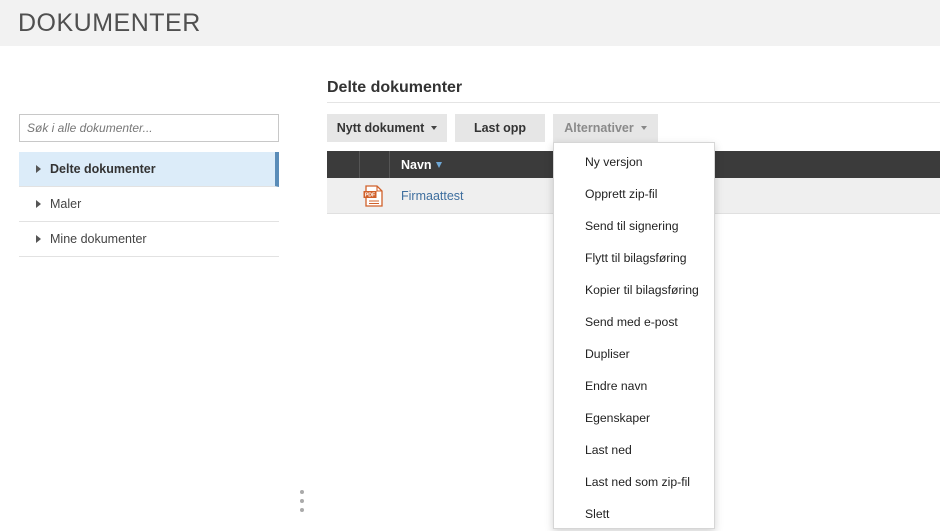  What do you see at coordinates (634, 194) in the screenshot?
I see `menu-item-create-zip: Opprett zip-fil` at bounding box center [634, 194].